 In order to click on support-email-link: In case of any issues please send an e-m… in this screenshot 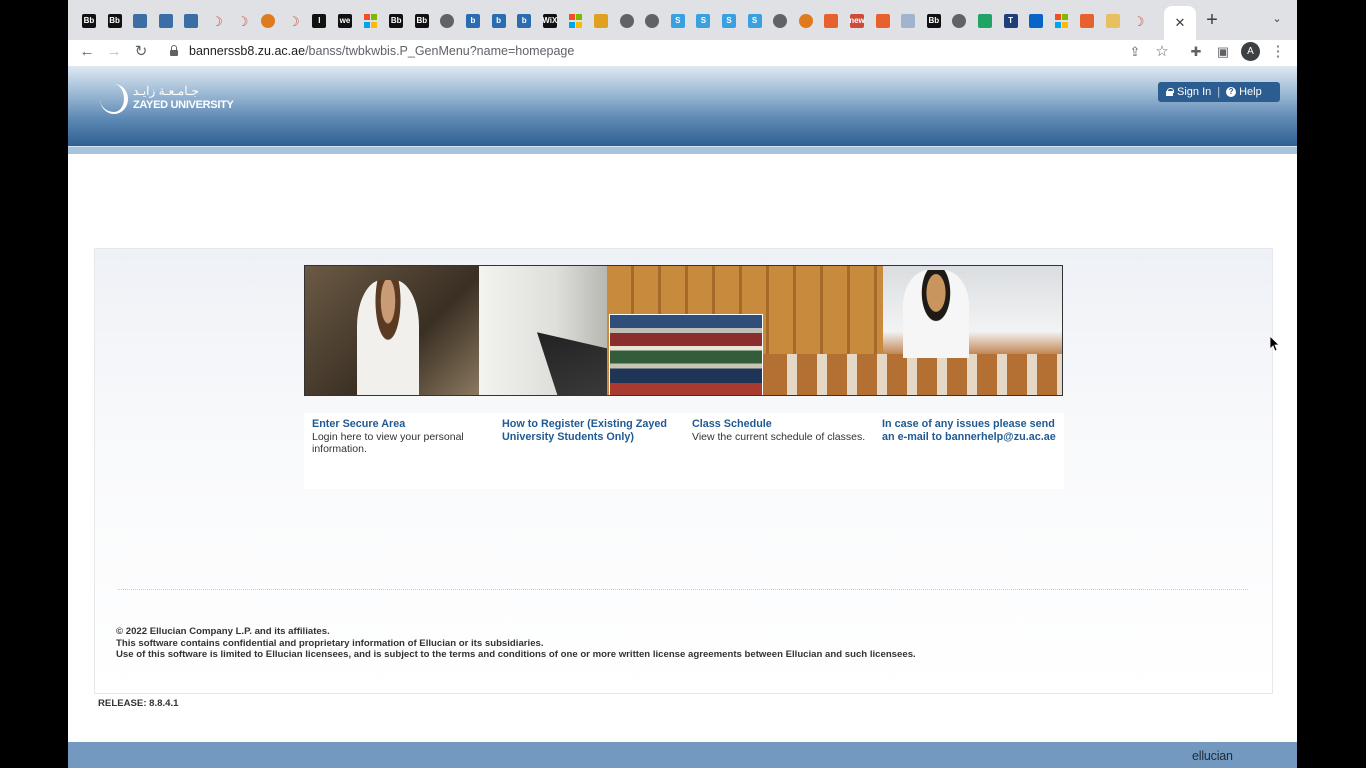, I will do `click(969, 430)`.